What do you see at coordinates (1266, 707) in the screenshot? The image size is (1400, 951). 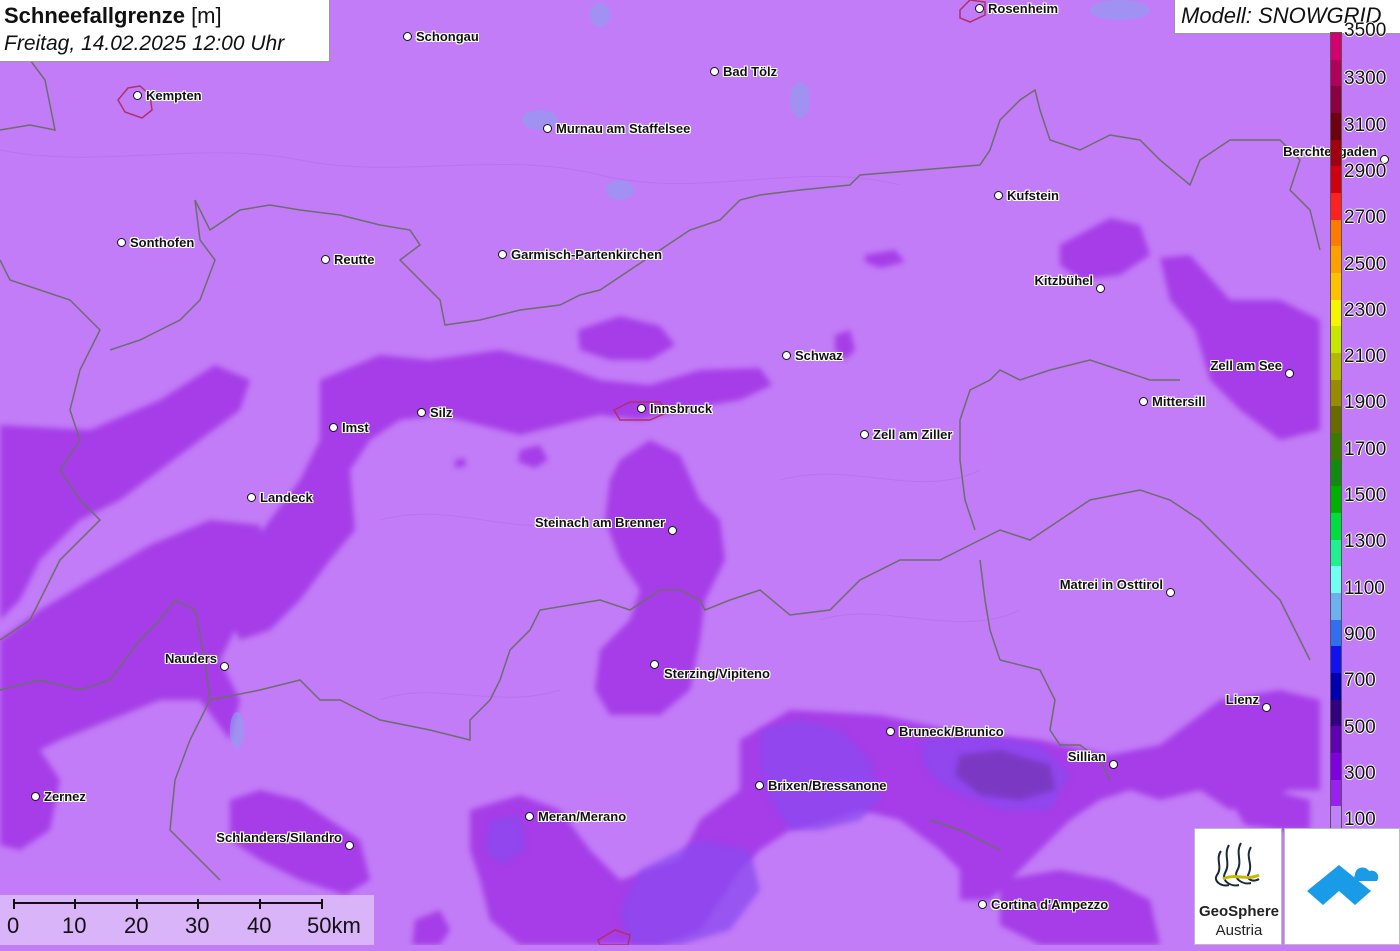 I see `city-marker-lienz` at bounding box center [1266, 707].